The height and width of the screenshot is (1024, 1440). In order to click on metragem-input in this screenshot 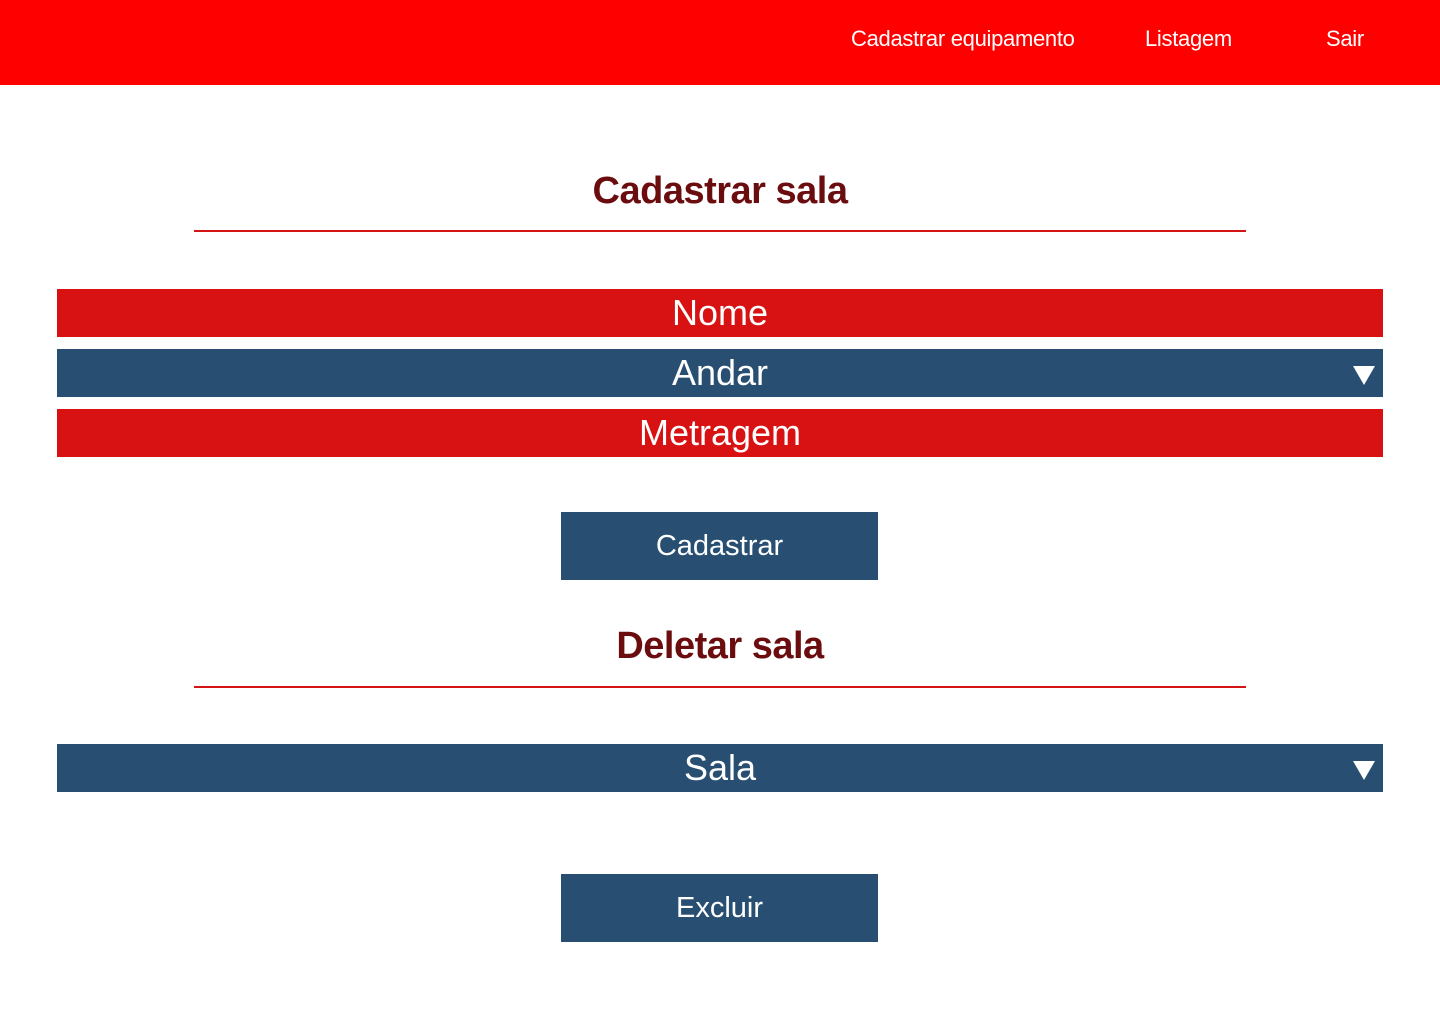, I will do `click(720, 433)`.